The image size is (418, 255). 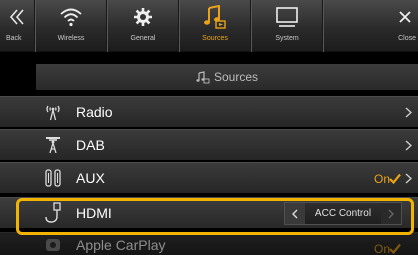 I want to click on wireless-button: Wireless, so click(x=71, y=26).